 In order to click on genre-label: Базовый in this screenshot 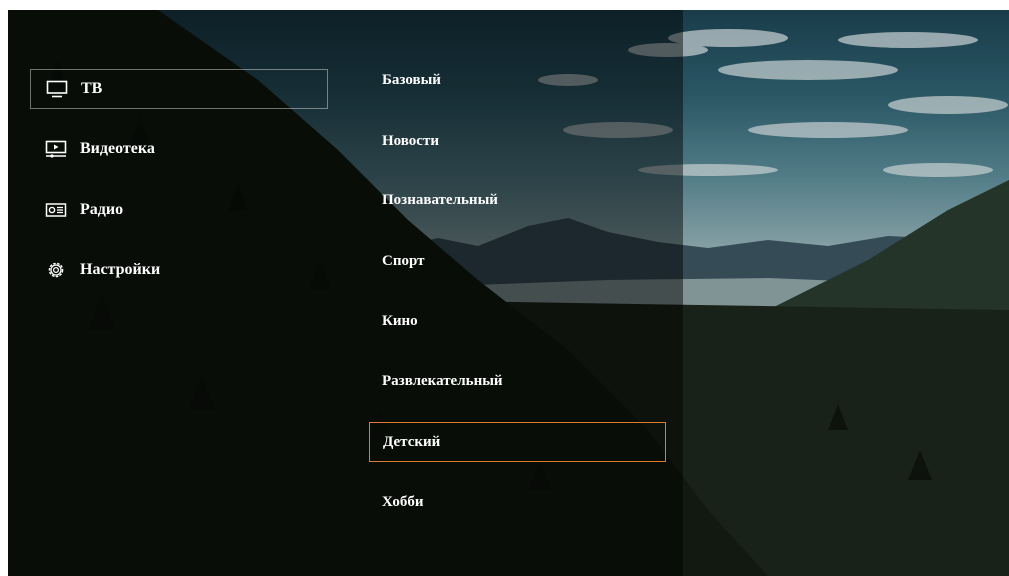, I will do `click(411, 79)`.